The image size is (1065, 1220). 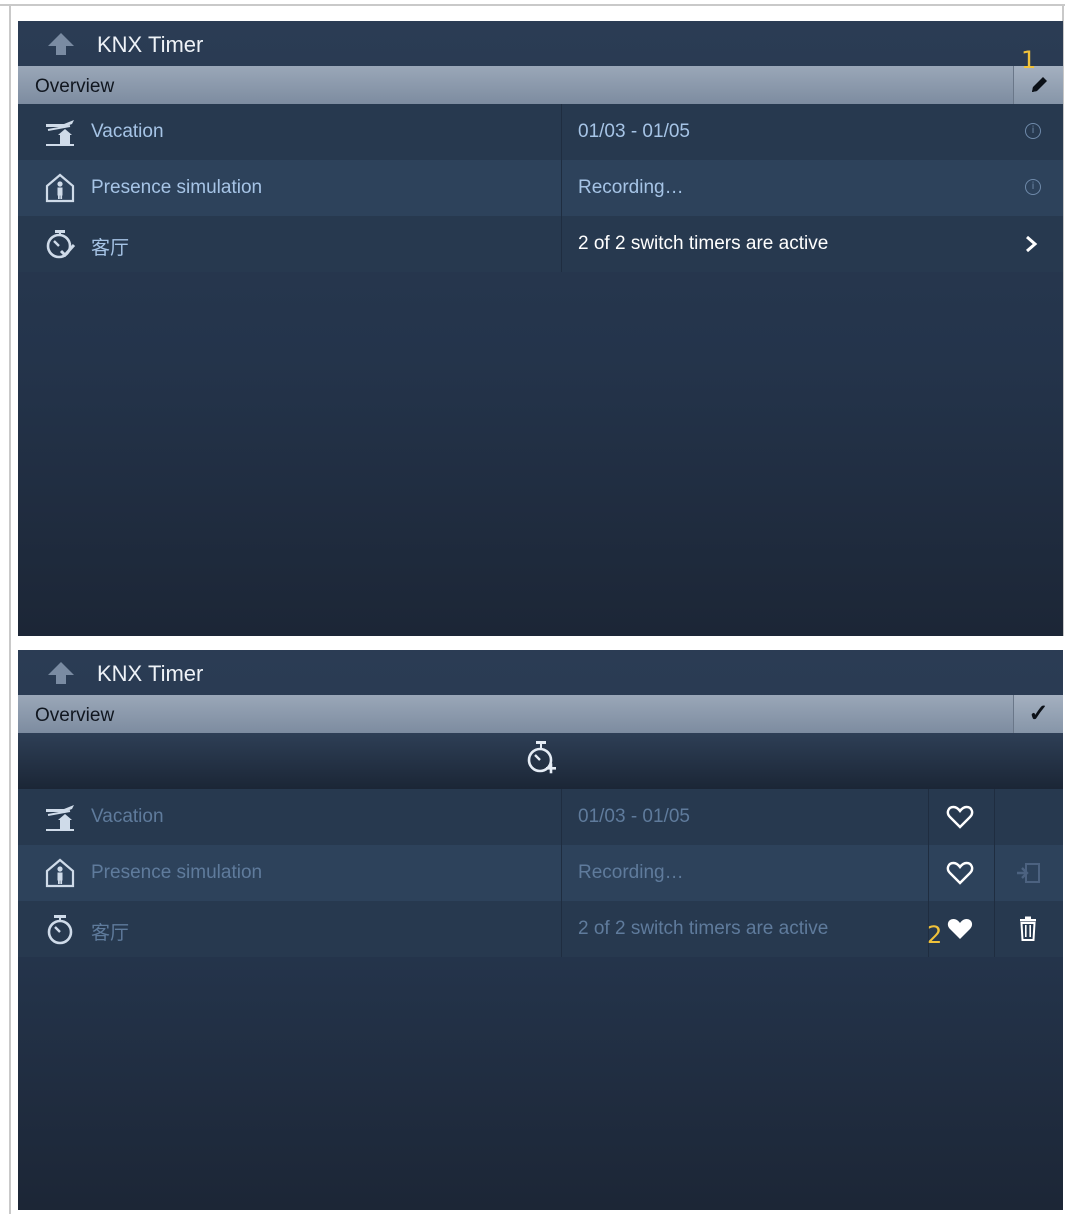 I want to click on confirm-button: ✓, so click(x=1038, y=714).